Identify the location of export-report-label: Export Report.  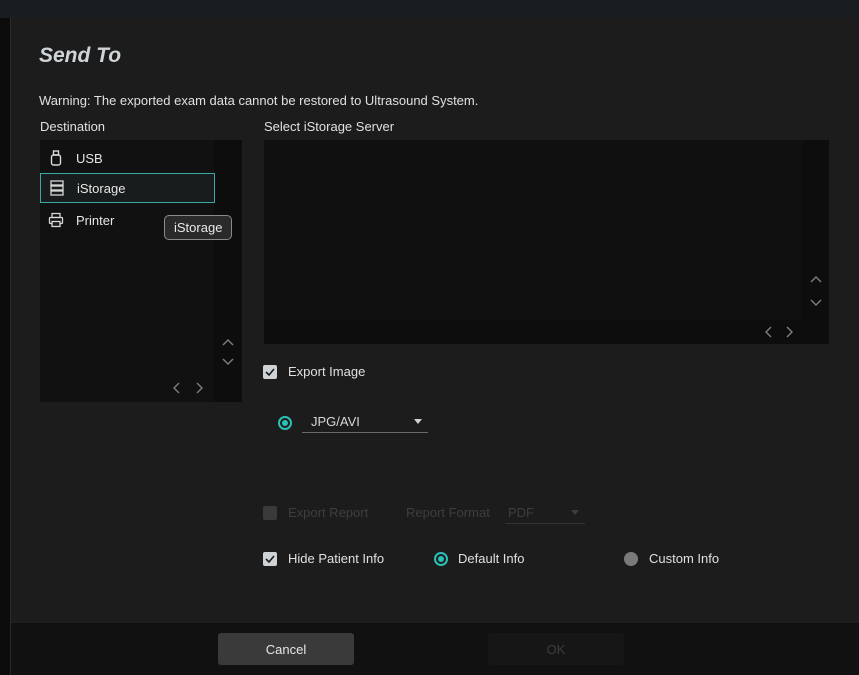
(328, 512).